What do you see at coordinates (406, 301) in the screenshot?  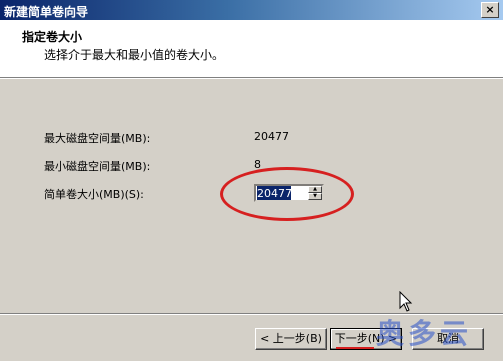 I see `mouse-pointer-icon` at bounding box center [406, 301].